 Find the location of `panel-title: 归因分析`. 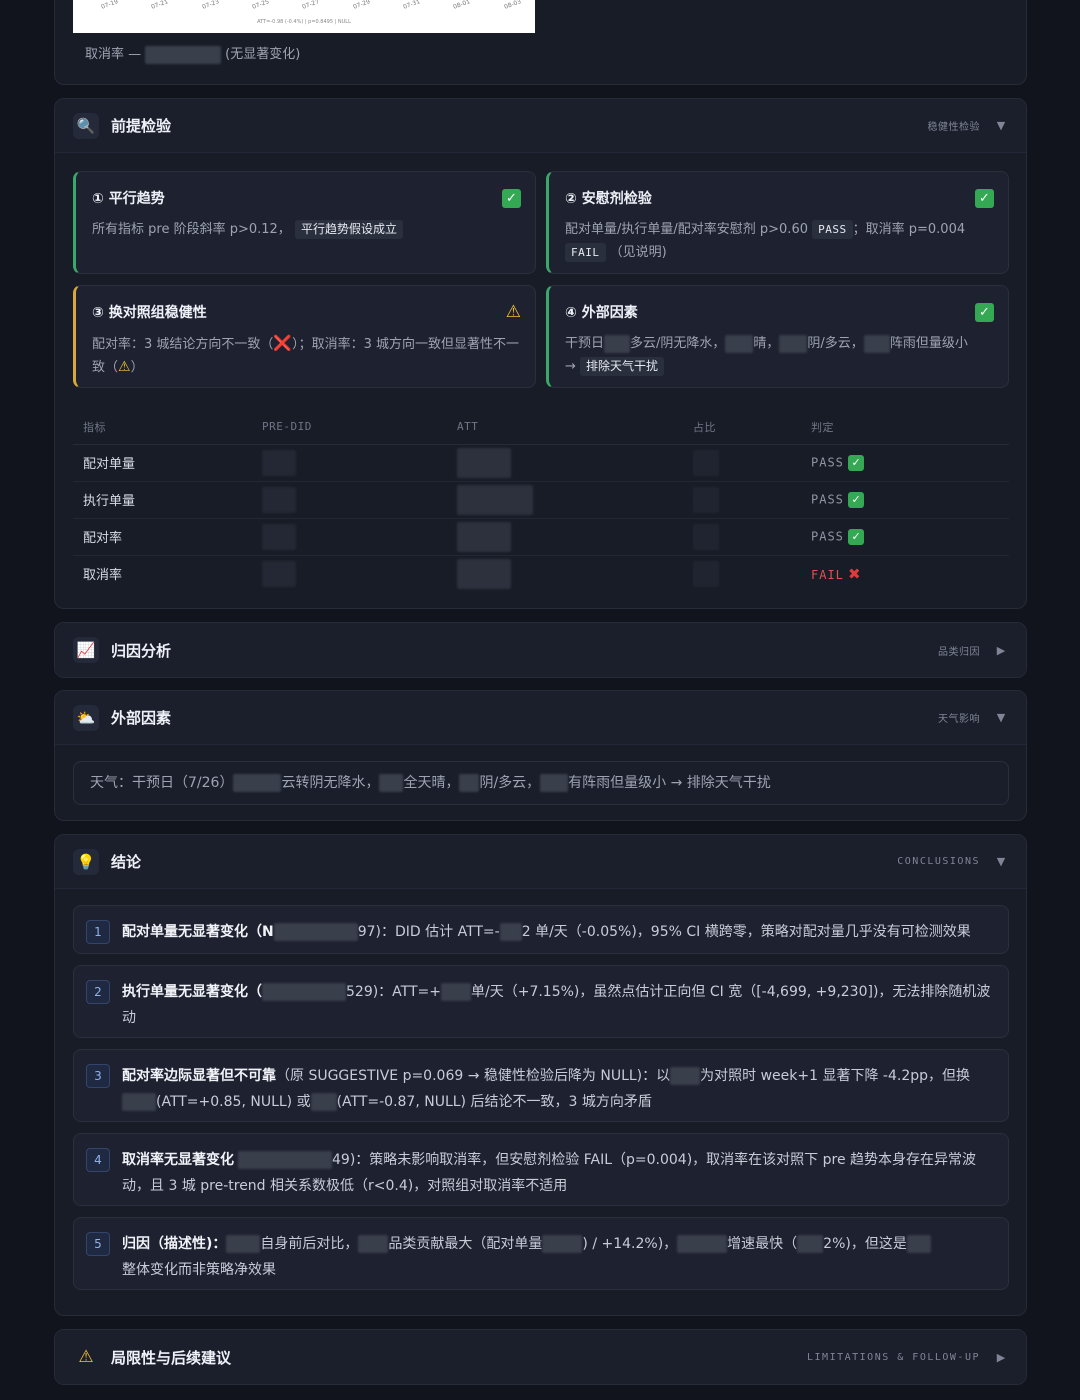

panel-title: 归因分析 is located at coordinates (141, 650).